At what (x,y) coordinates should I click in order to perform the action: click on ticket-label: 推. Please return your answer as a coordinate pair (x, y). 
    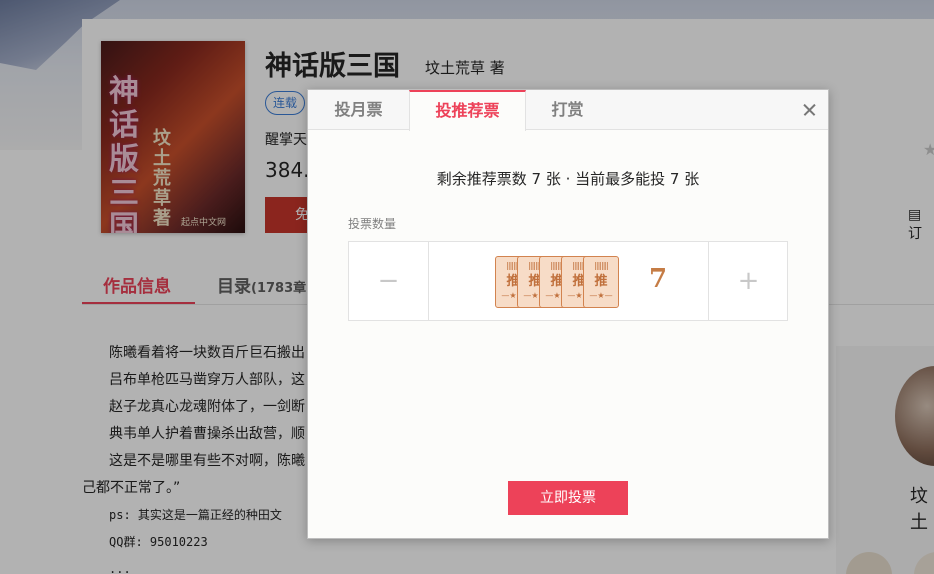
    Looking at the image, I should click on (601, 281).